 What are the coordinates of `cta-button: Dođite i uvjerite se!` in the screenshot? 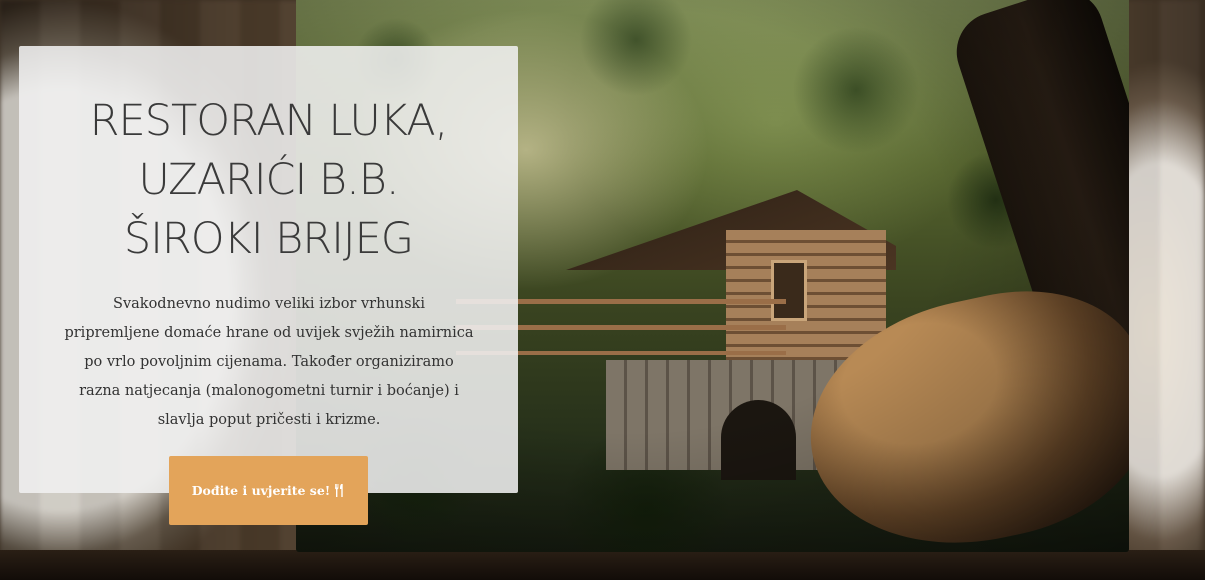 It's located at (268, 490).